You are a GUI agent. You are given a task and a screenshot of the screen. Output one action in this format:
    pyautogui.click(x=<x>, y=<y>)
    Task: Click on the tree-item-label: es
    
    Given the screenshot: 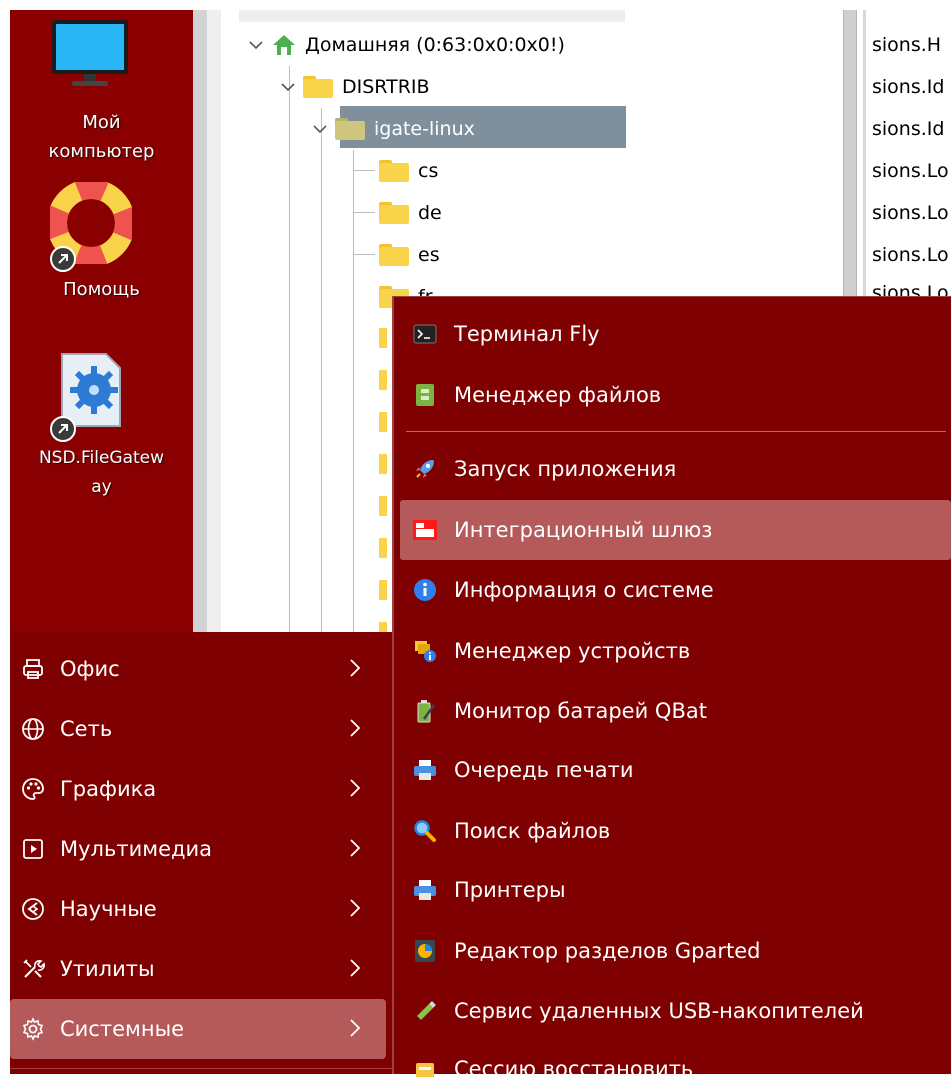 What is the action you would take?
    pyautogui.click(x=429, y=255)
    